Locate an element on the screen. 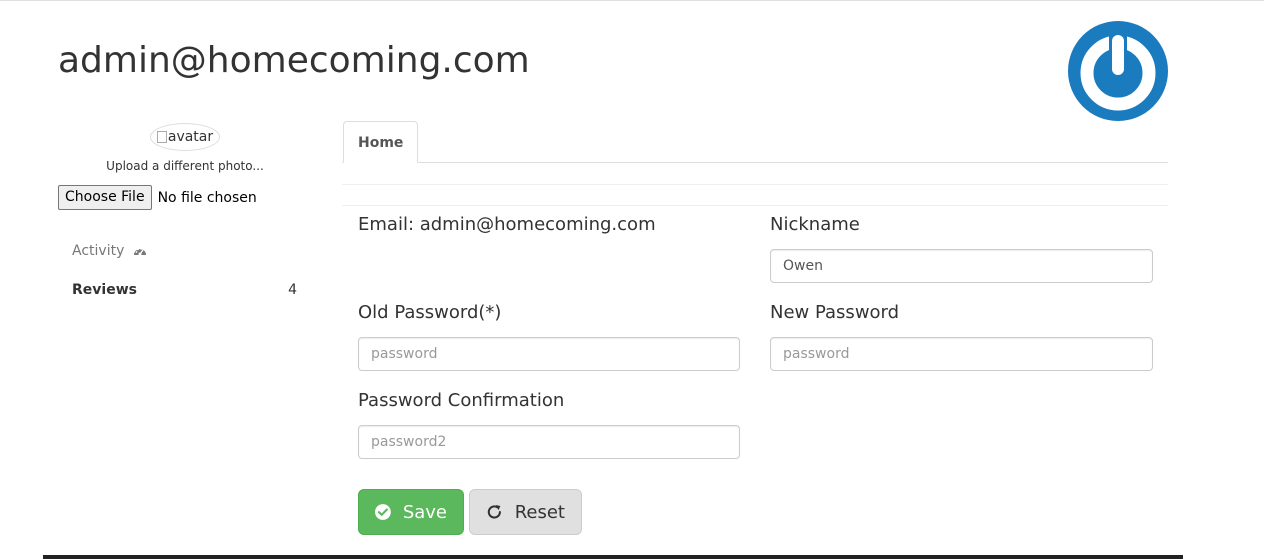 The height and width of the screenshot is (559, 1264). nickname-field is located at coordinates (961, 266).